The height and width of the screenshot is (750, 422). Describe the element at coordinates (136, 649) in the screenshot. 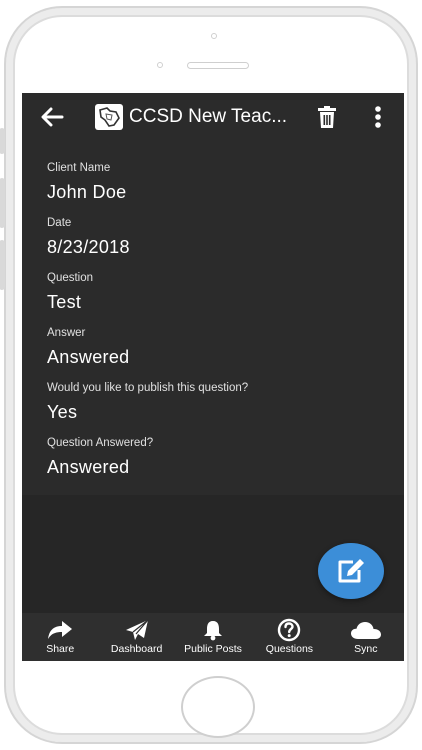

I see `nav-label: Dashboard` at that location.